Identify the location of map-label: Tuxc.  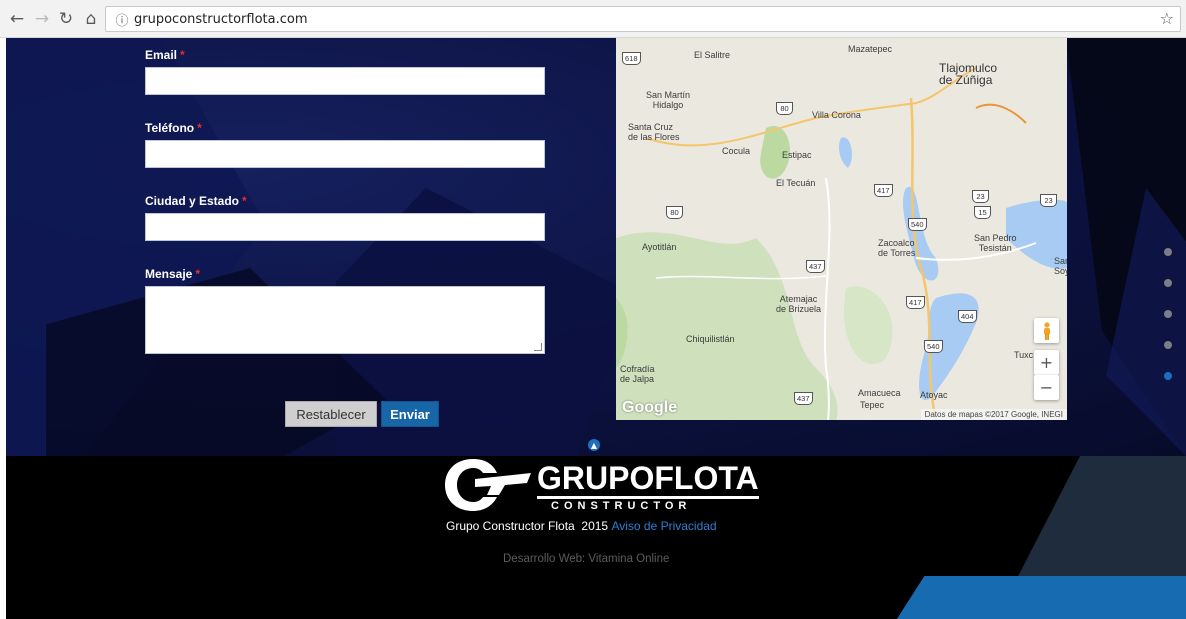
(1024, 355).